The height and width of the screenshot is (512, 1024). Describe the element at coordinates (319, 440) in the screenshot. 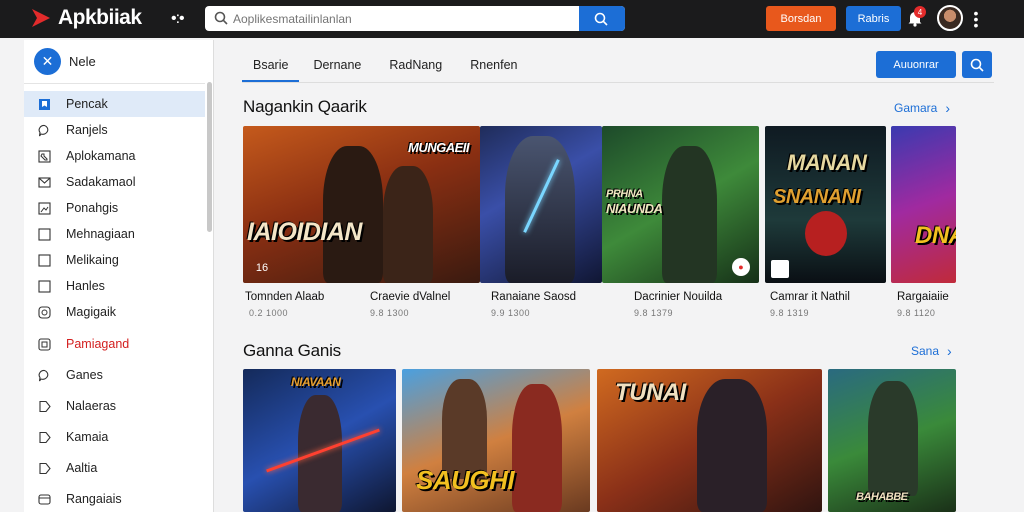

I see `game-card-1: NIAVAAN` at that location.